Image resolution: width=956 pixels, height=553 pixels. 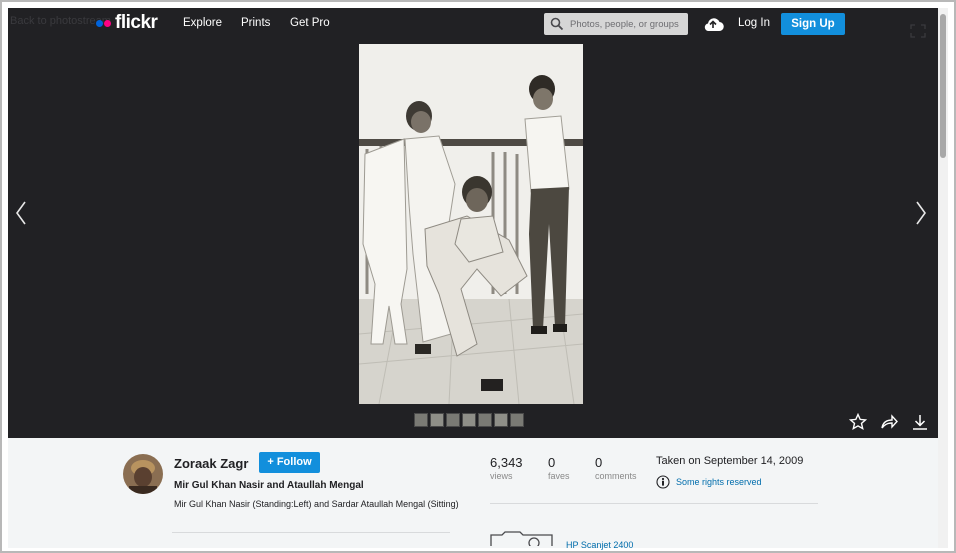 I want to click on creative-commons-icon, so click(x=663, y=482).